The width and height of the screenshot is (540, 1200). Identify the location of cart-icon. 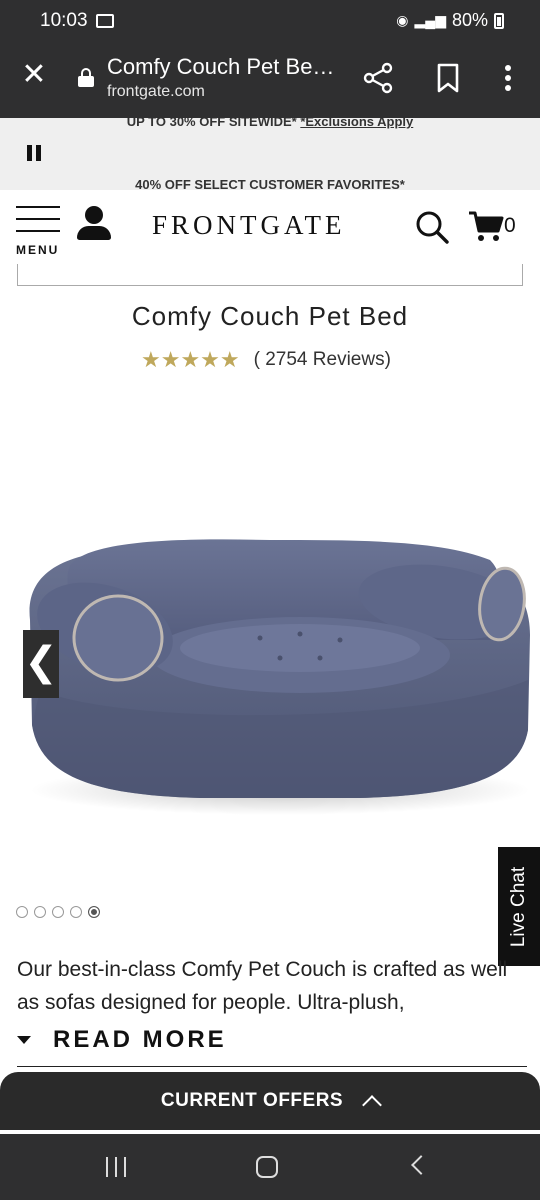
(486, 226).